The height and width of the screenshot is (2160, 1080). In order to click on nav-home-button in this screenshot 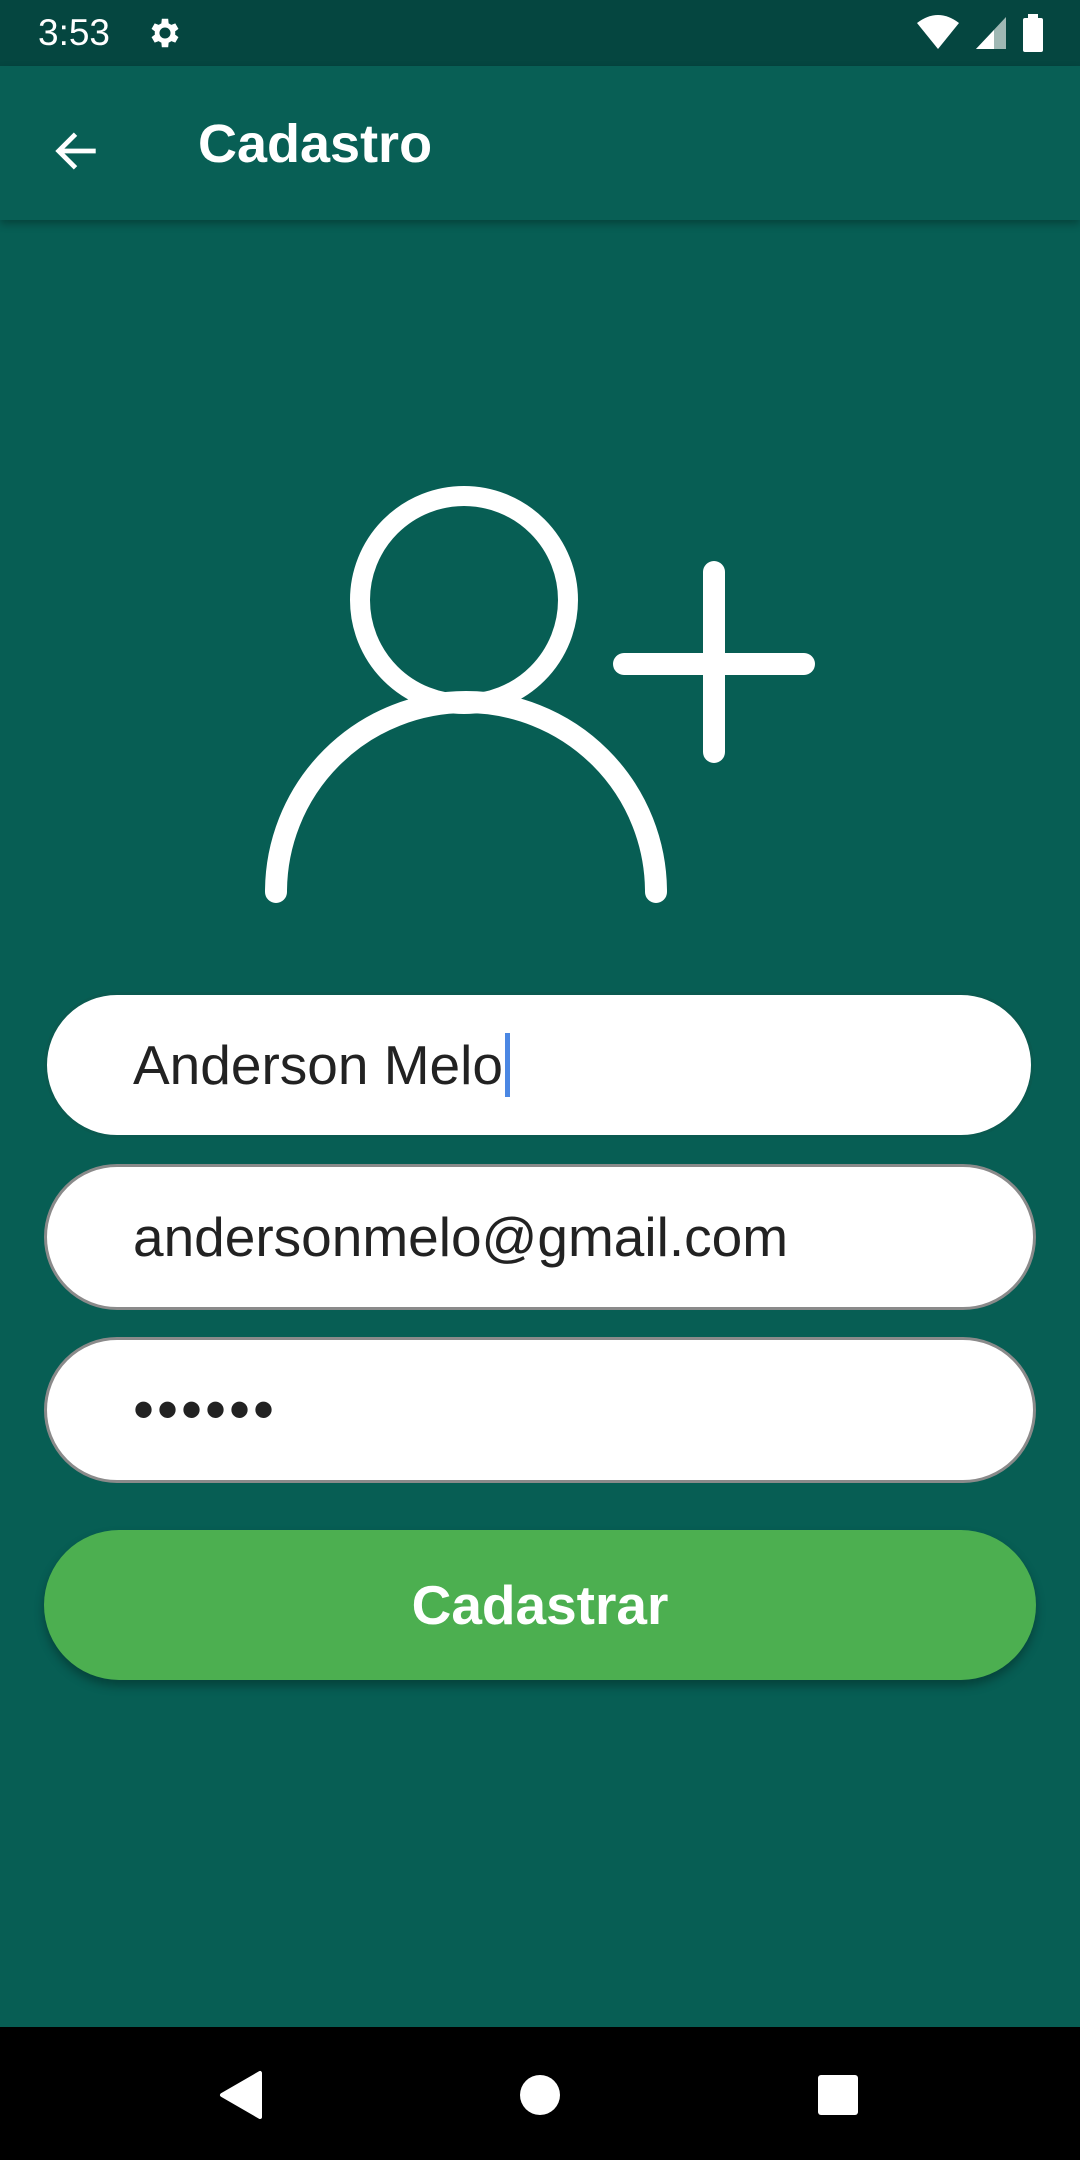, I will do `click(540, 2095)`.